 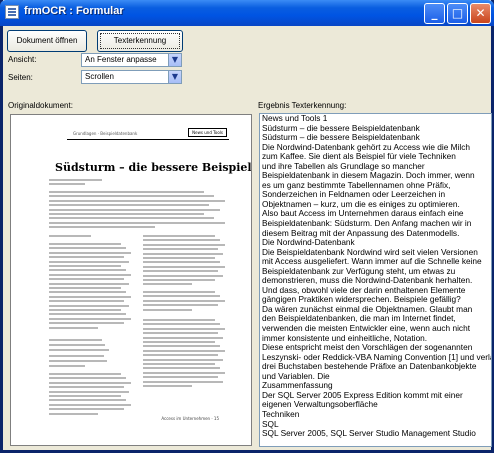 What do you see at coordinates (457, 13) in the screenshot?
I see `maximize-button: □` at bounding box center [457, 13].